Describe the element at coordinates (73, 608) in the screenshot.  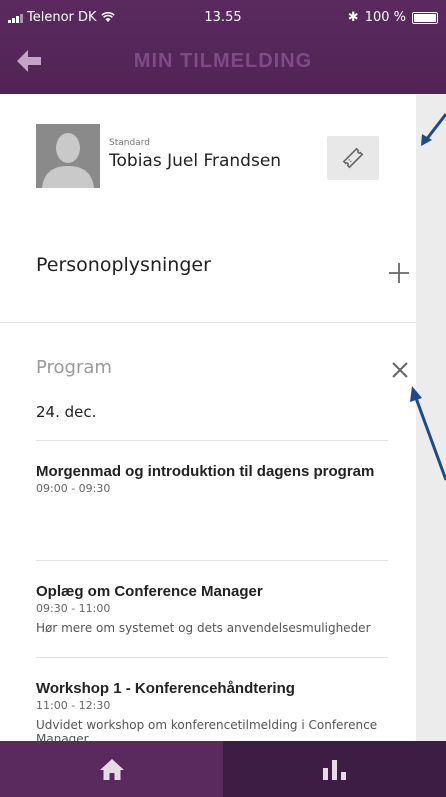
I see `program-item-time: 09:30 - 11:00` at that location.